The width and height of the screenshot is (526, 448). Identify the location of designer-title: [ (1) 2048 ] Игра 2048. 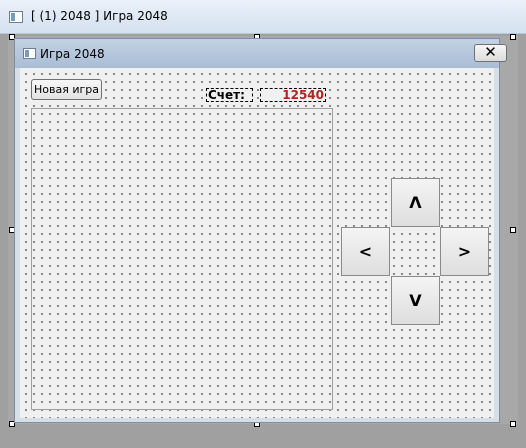
(99, 16).